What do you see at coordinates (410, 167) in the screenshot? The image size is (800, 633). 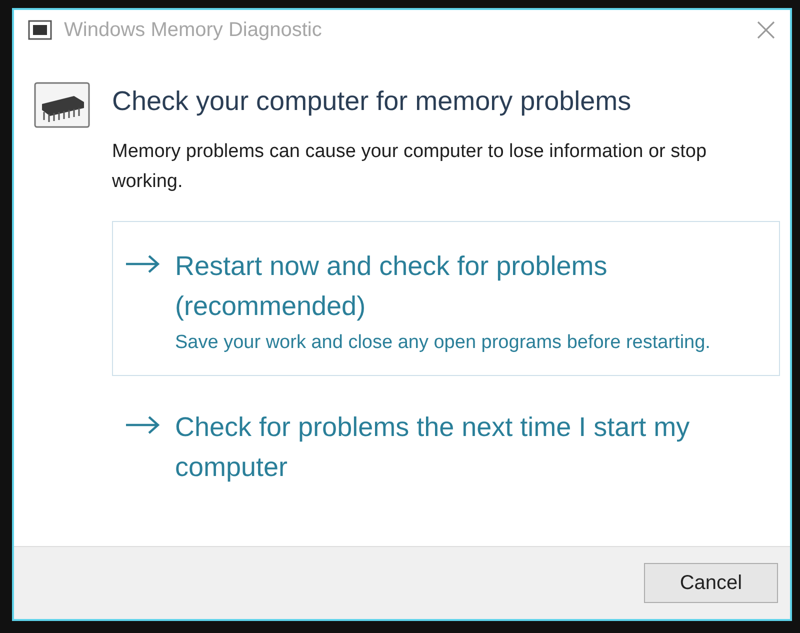 I see `description-text: Memory problems can cause your computer to lose information or stop working.` at bounding box center [410, 167].